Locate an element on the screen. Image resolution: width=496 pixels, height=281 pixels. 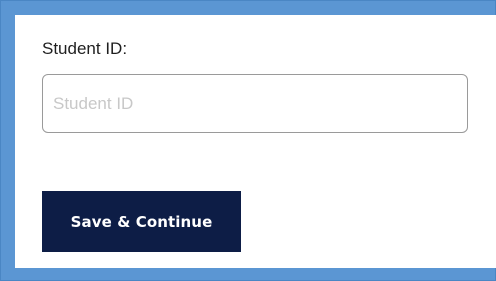
student-id-label: Student ID: is located at coordinates (85, 48).